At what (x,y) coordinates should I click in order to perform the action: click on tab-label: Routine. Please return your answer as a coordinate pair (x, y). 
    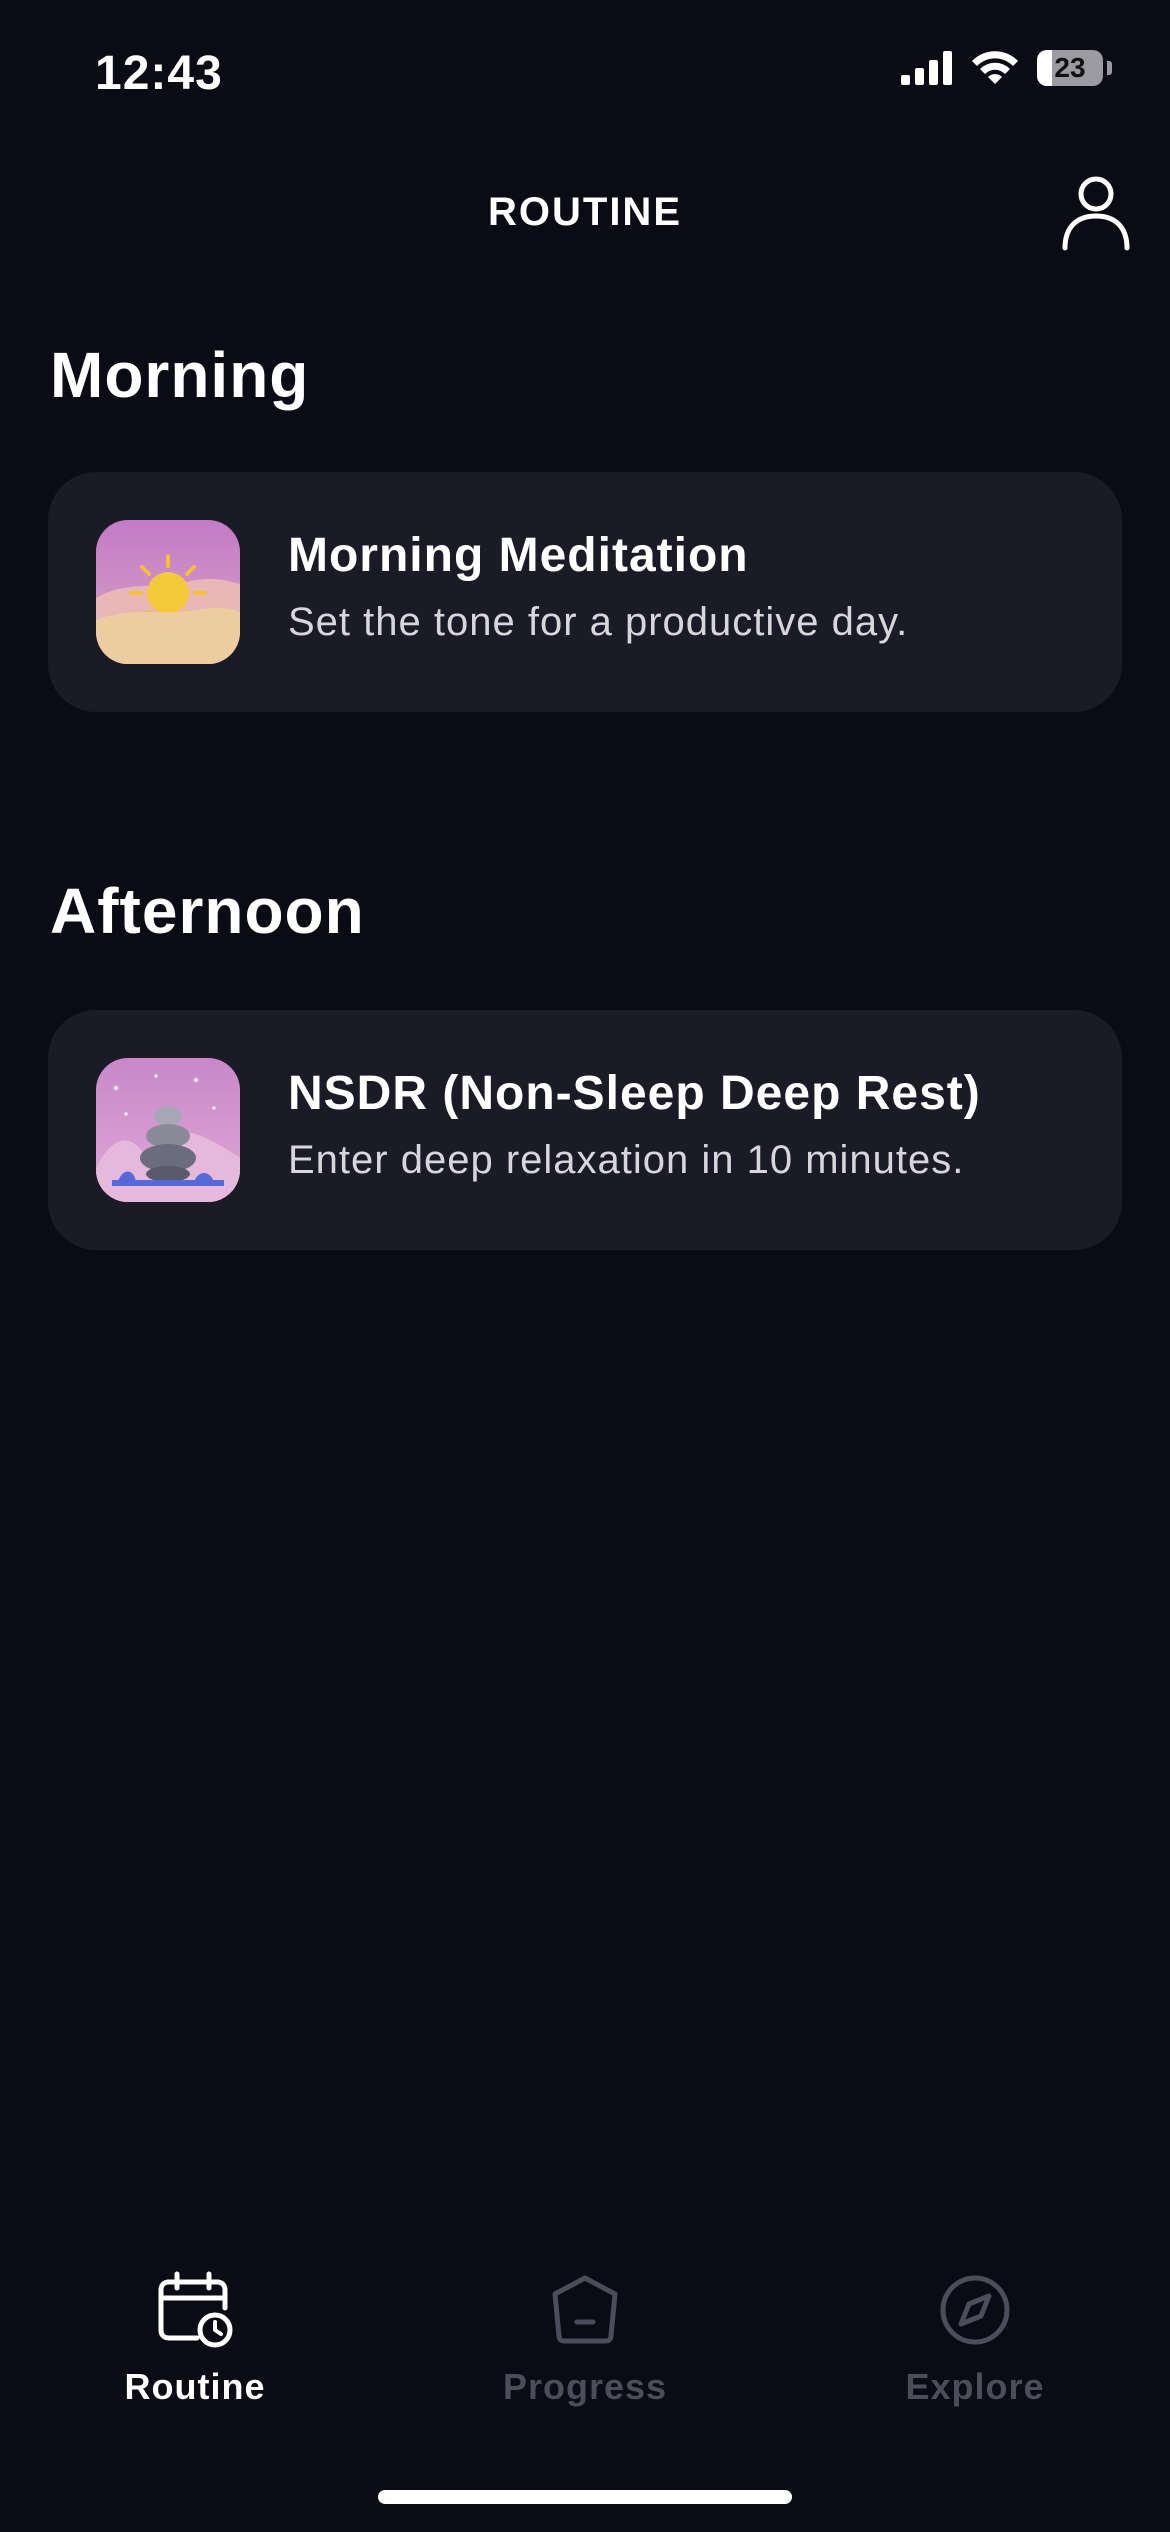
    Looking at the image, I should click on (195, 2386).